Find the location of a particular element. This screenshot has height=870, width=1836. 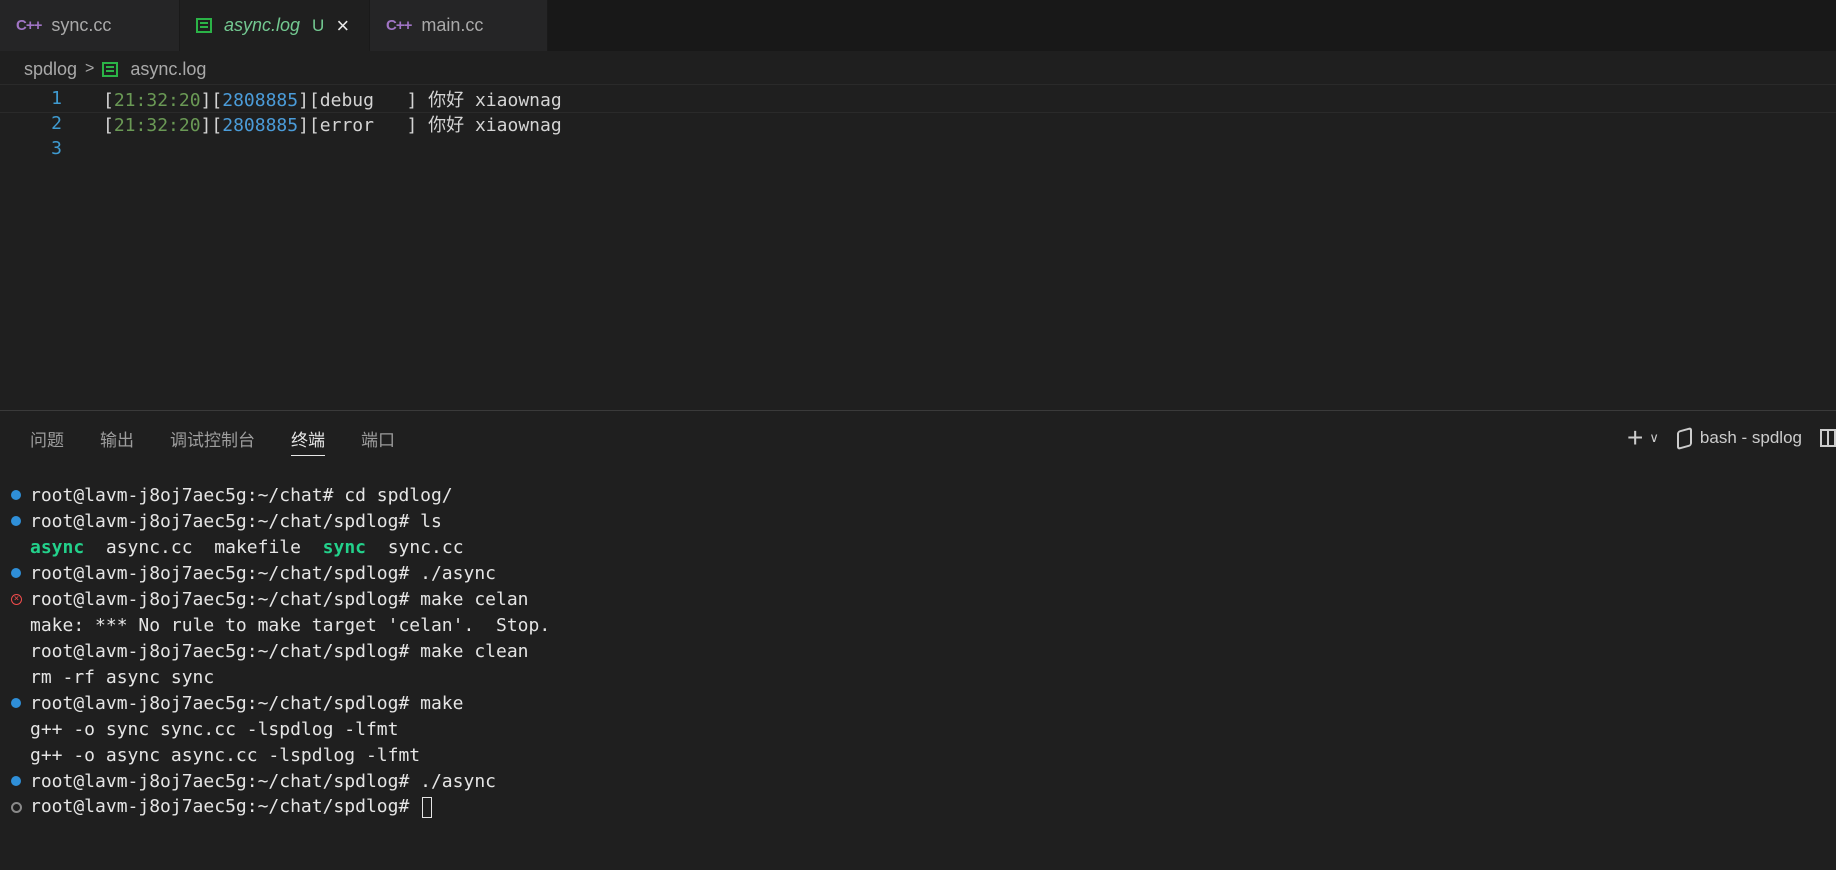

plus-icon: + is located at coordinates (1635, 438).